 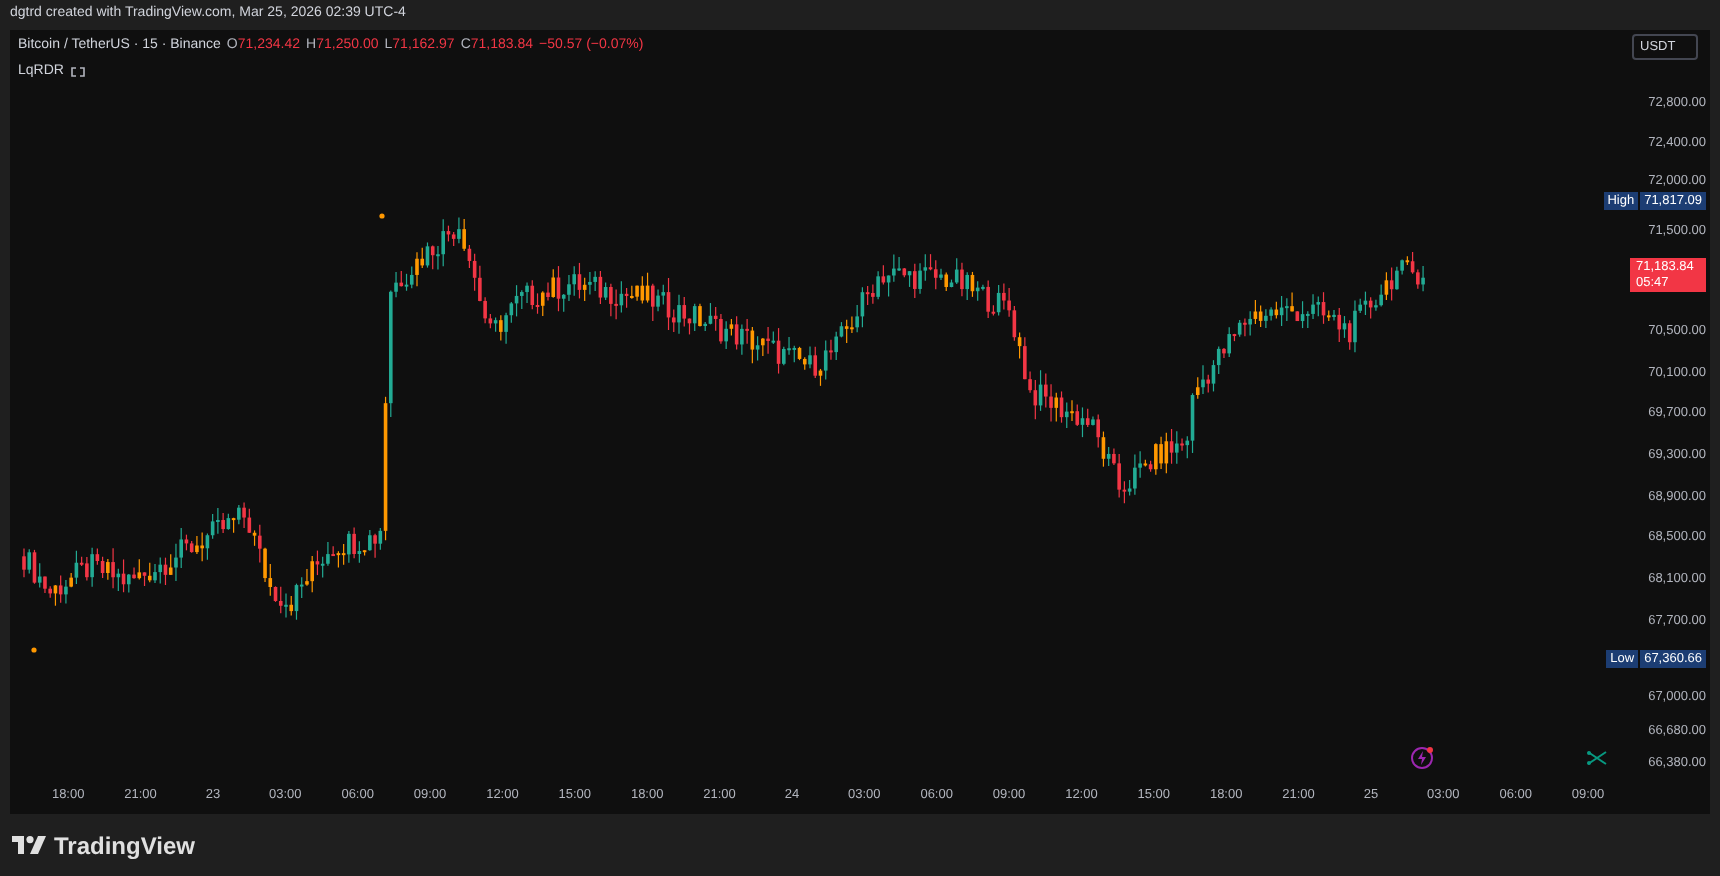 I want to click on link-icon, so click(x=77, y=71).